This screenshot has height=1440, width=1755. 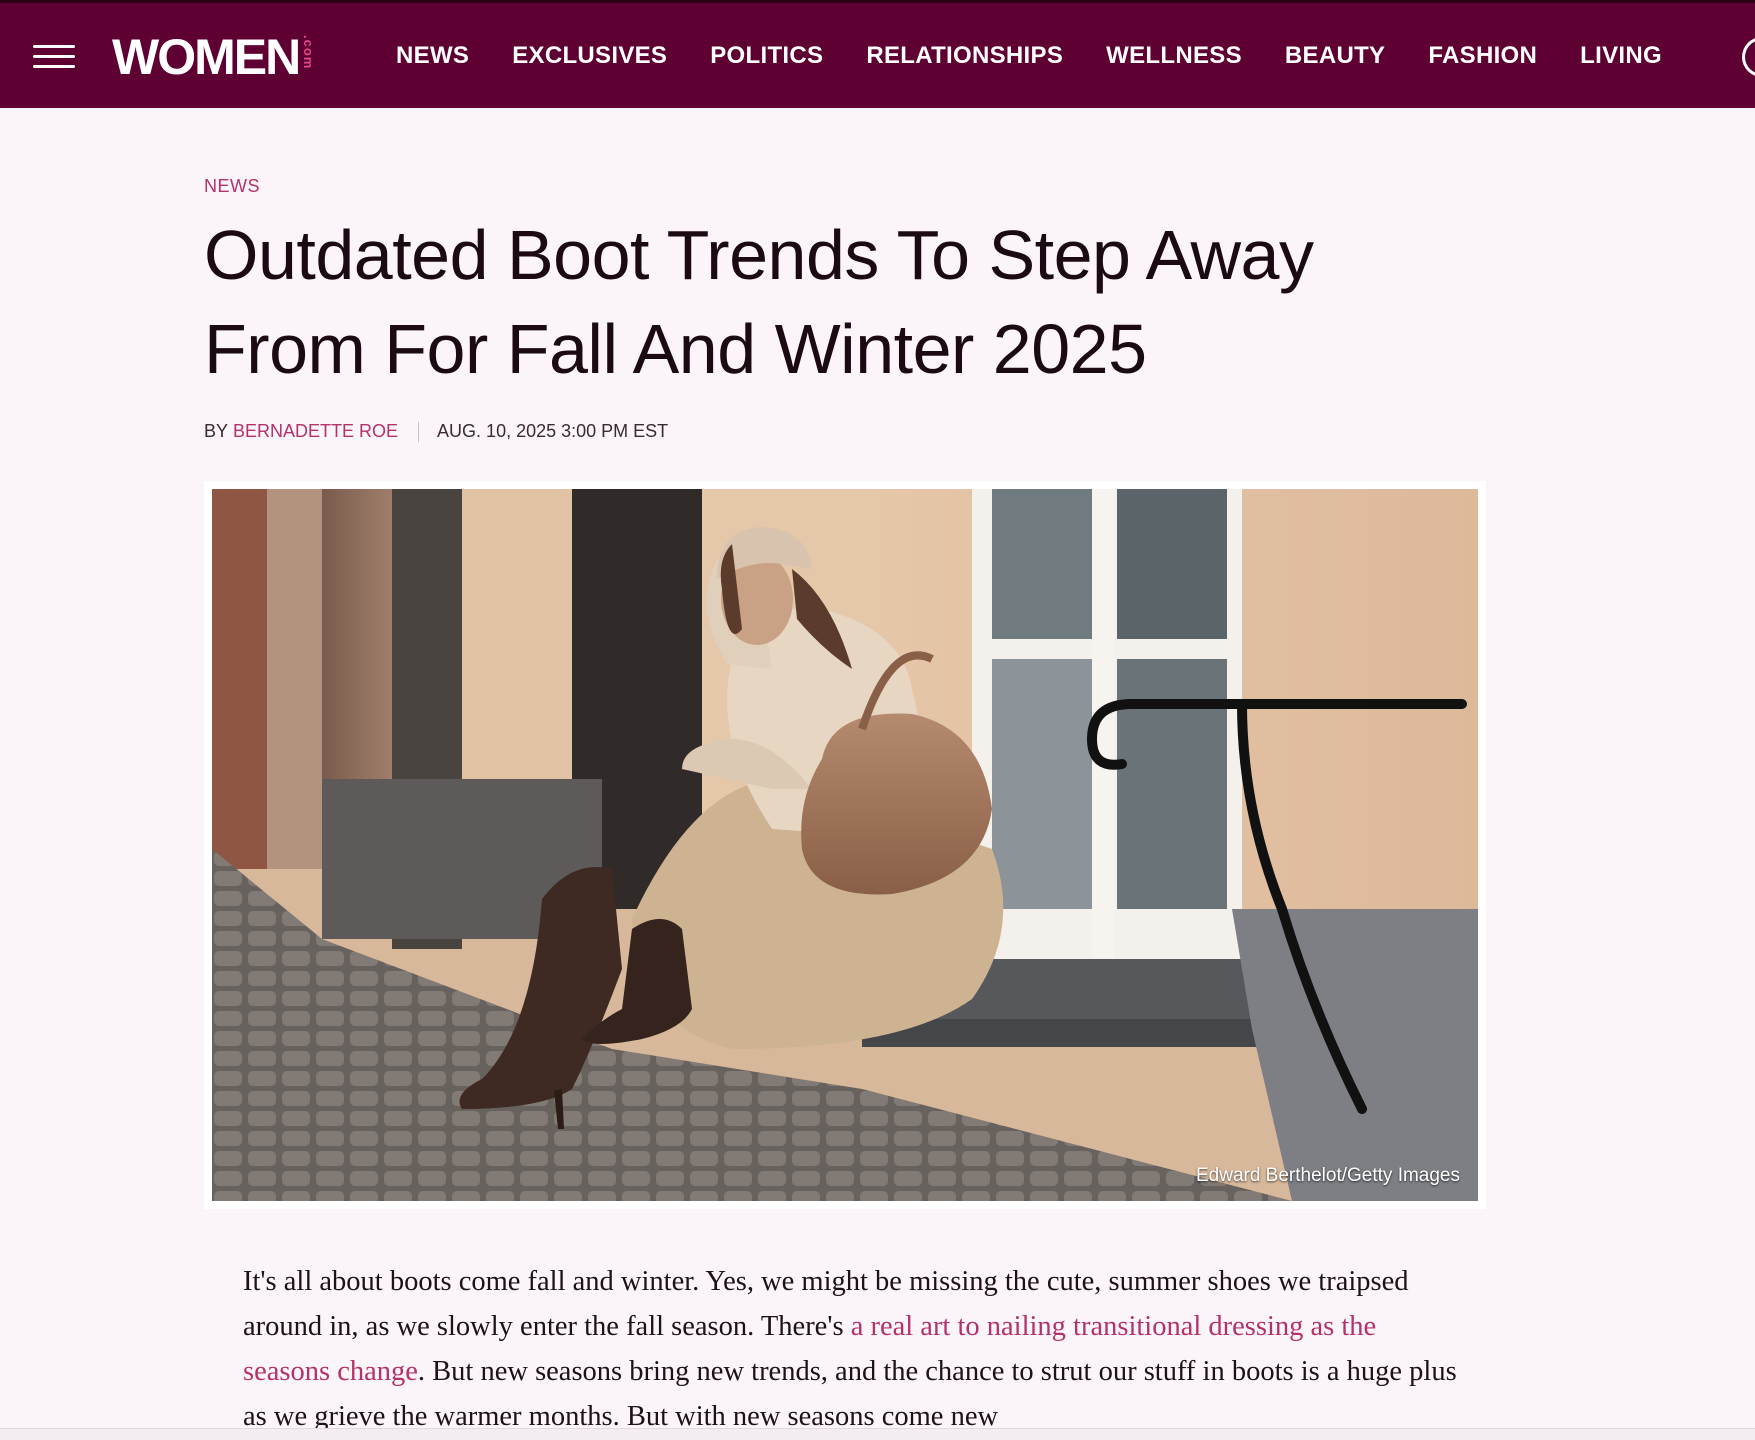 What do you see at coordinates (432, 56) in the screenshot?
I see `nav-item-news: NEWS` at bounding box center [432, 56].